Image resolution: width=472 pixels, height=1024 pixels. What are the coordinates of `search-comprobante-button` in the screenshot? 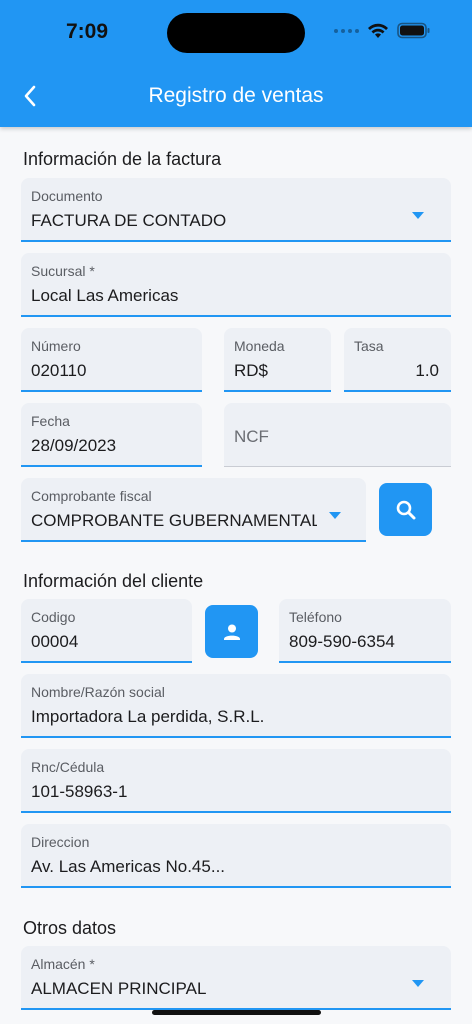 It's located at (405, 509).